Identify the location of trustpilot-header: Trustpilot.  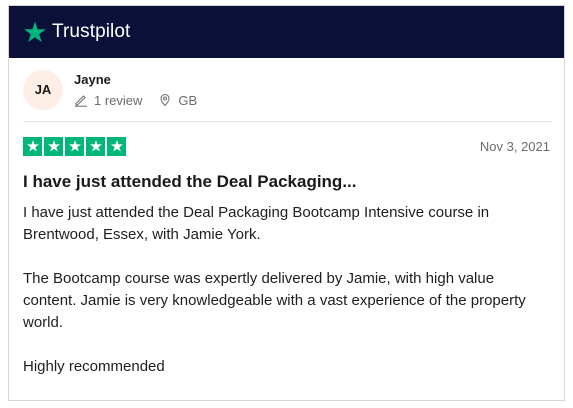
(286, 32).